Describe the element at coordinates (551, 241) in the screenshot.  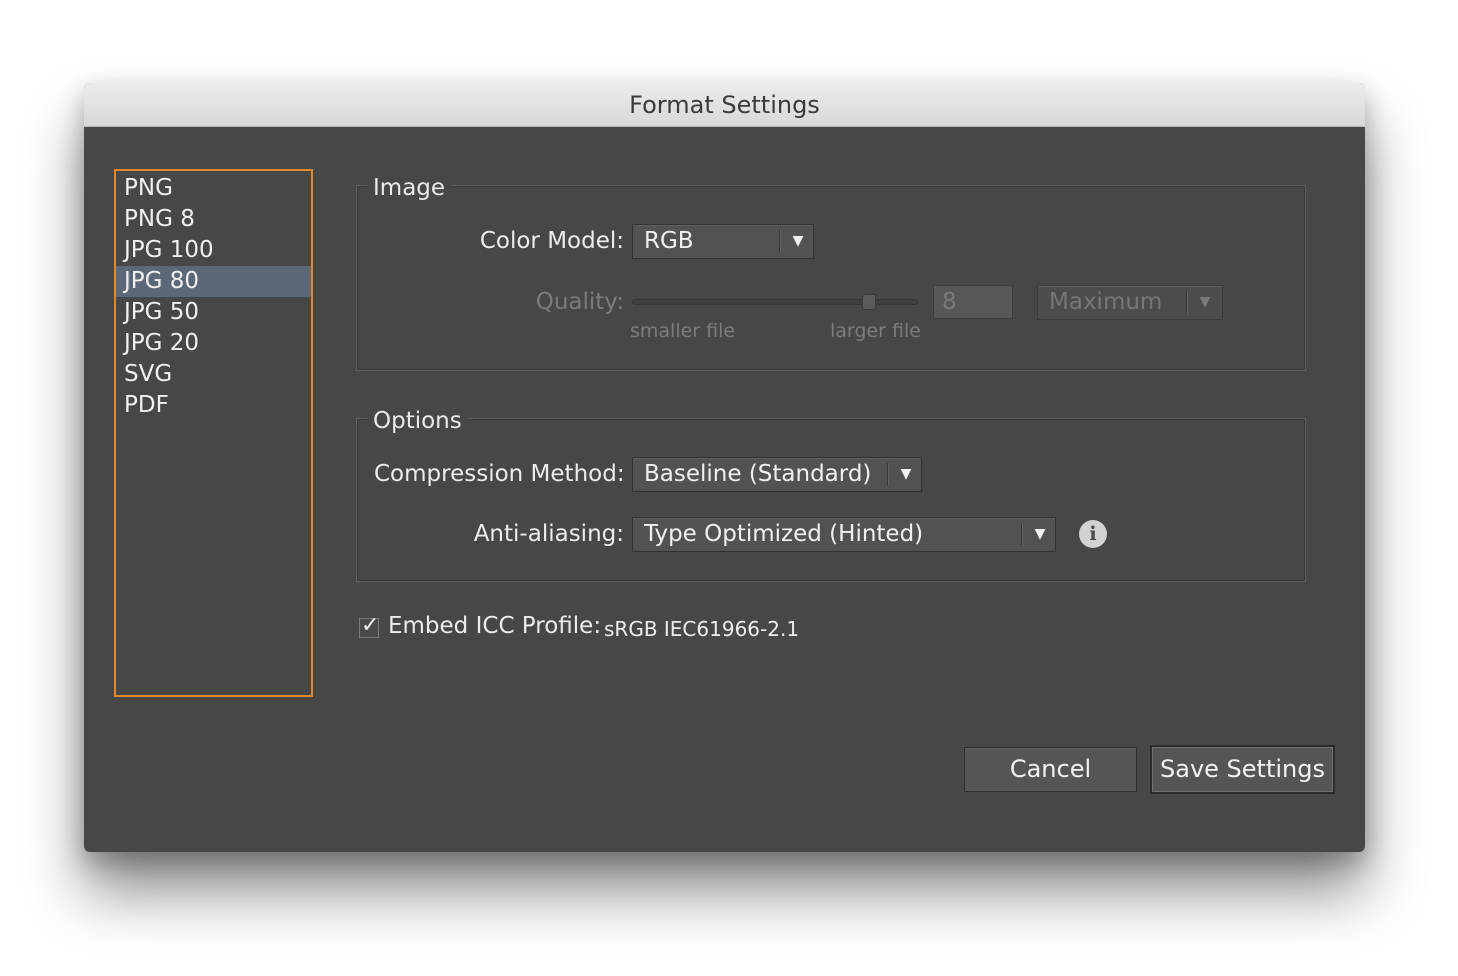
I see `color-model-label: Color Model:` at that location.